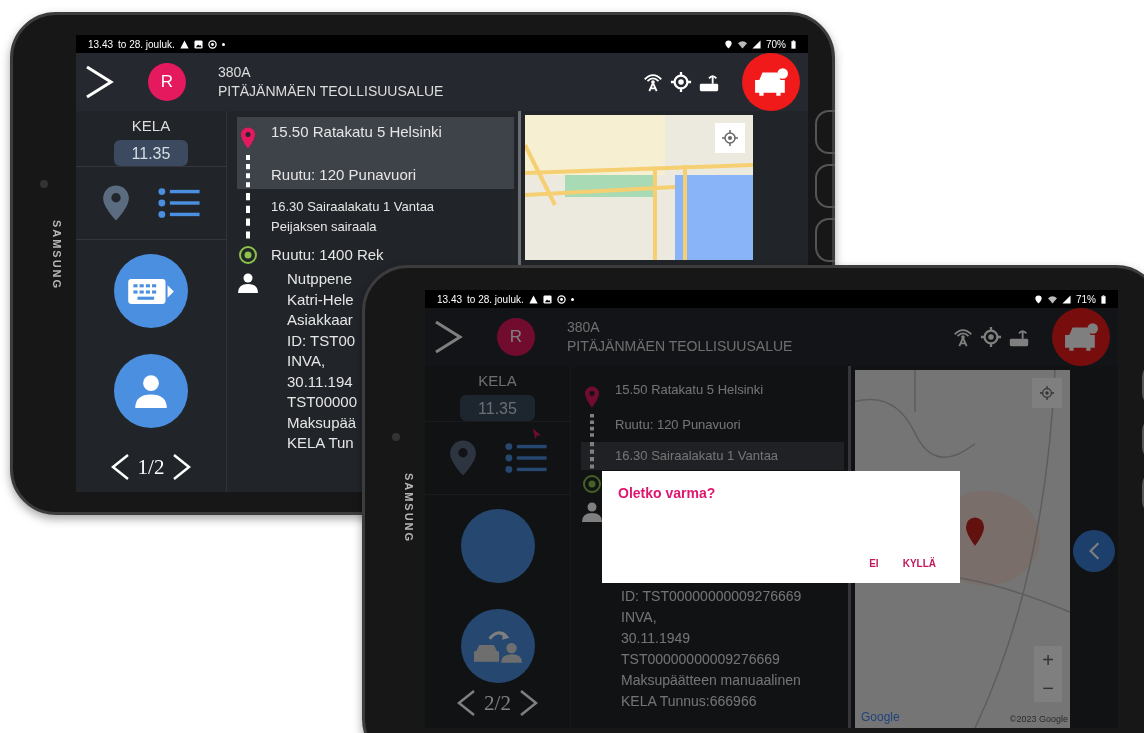  Describe the element at coordinates (322, 422) in the screenshot. I see `stop-text: Maksupää` at that location.